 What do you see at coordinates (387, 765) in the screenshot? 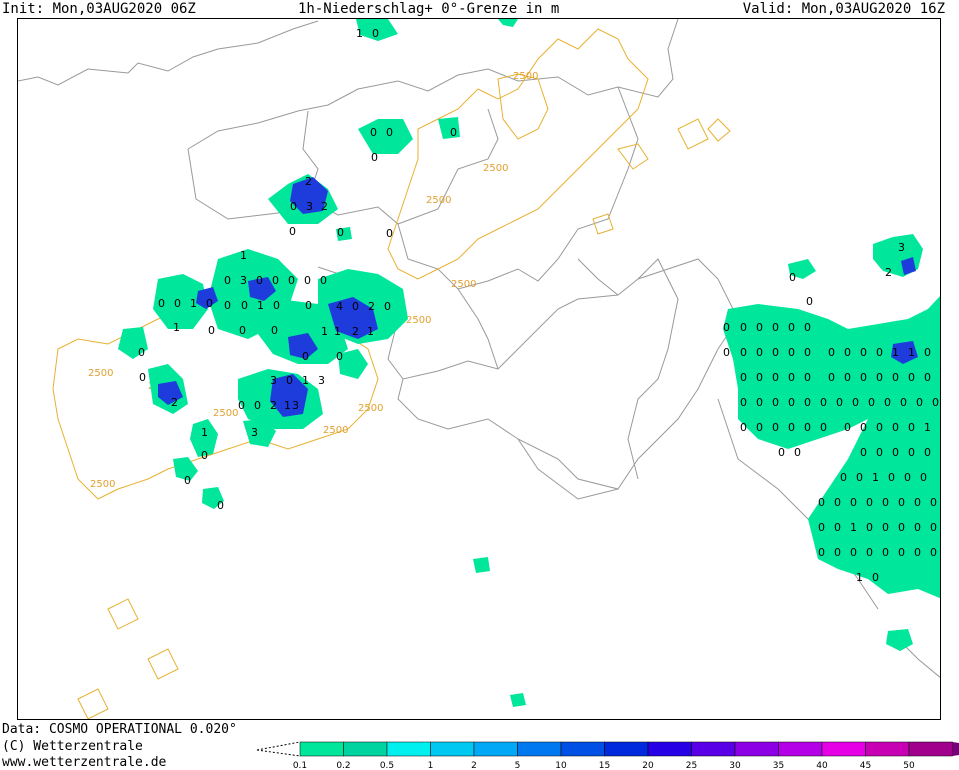
I see `legend-value: 0.5` at bounding box center [387, 765].